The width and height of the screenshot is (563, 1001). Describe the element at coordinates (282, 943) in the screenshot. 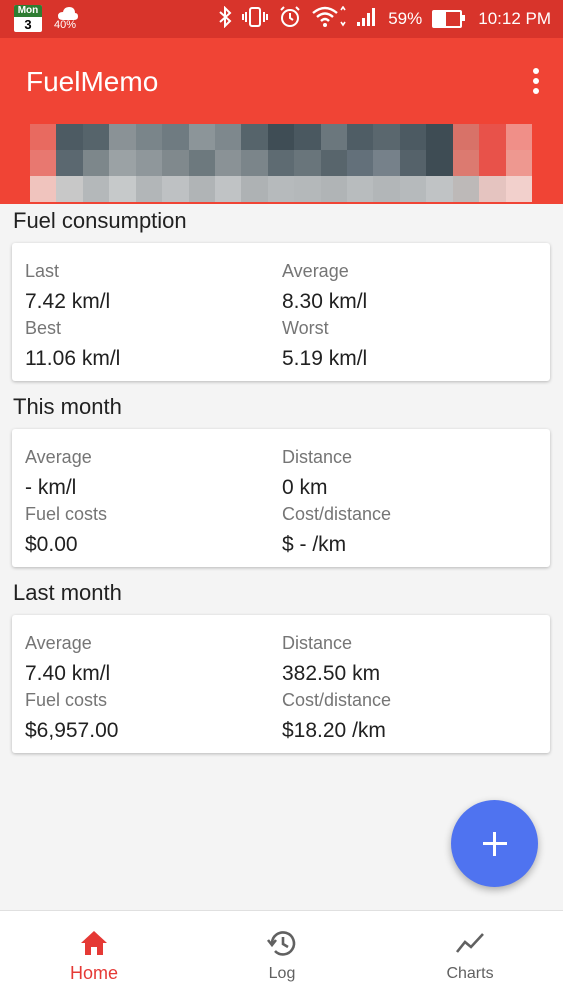

I see `history-icon` at that location.